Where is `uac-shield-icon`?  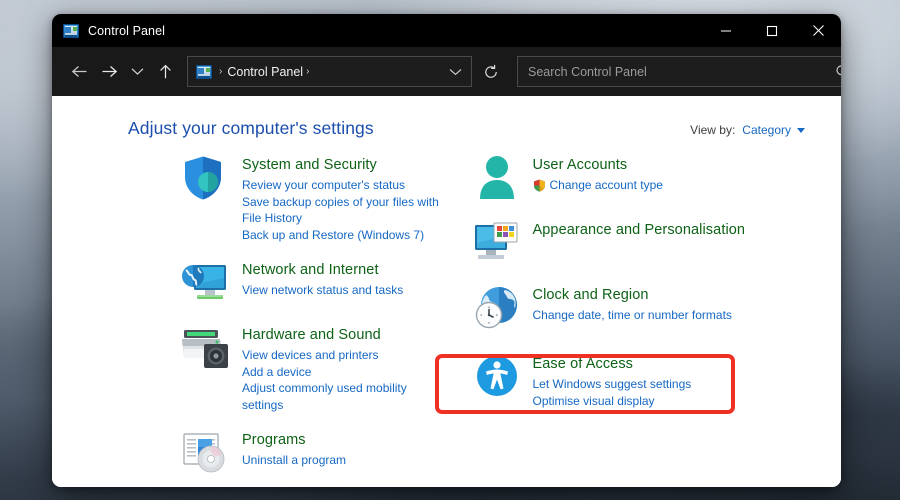 uac-shield-icon is located at coordinates (539, 185).